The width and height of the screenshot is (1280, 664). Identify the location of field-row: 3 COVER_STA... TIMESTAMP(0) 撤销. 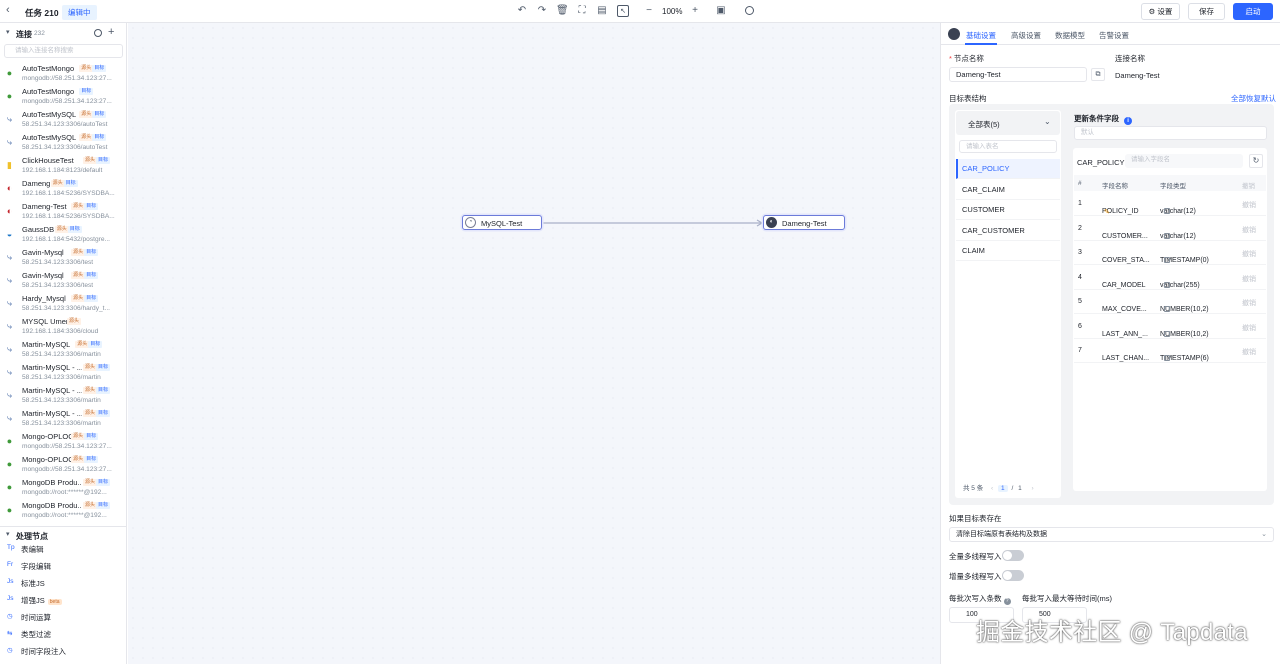
(1170, 253).